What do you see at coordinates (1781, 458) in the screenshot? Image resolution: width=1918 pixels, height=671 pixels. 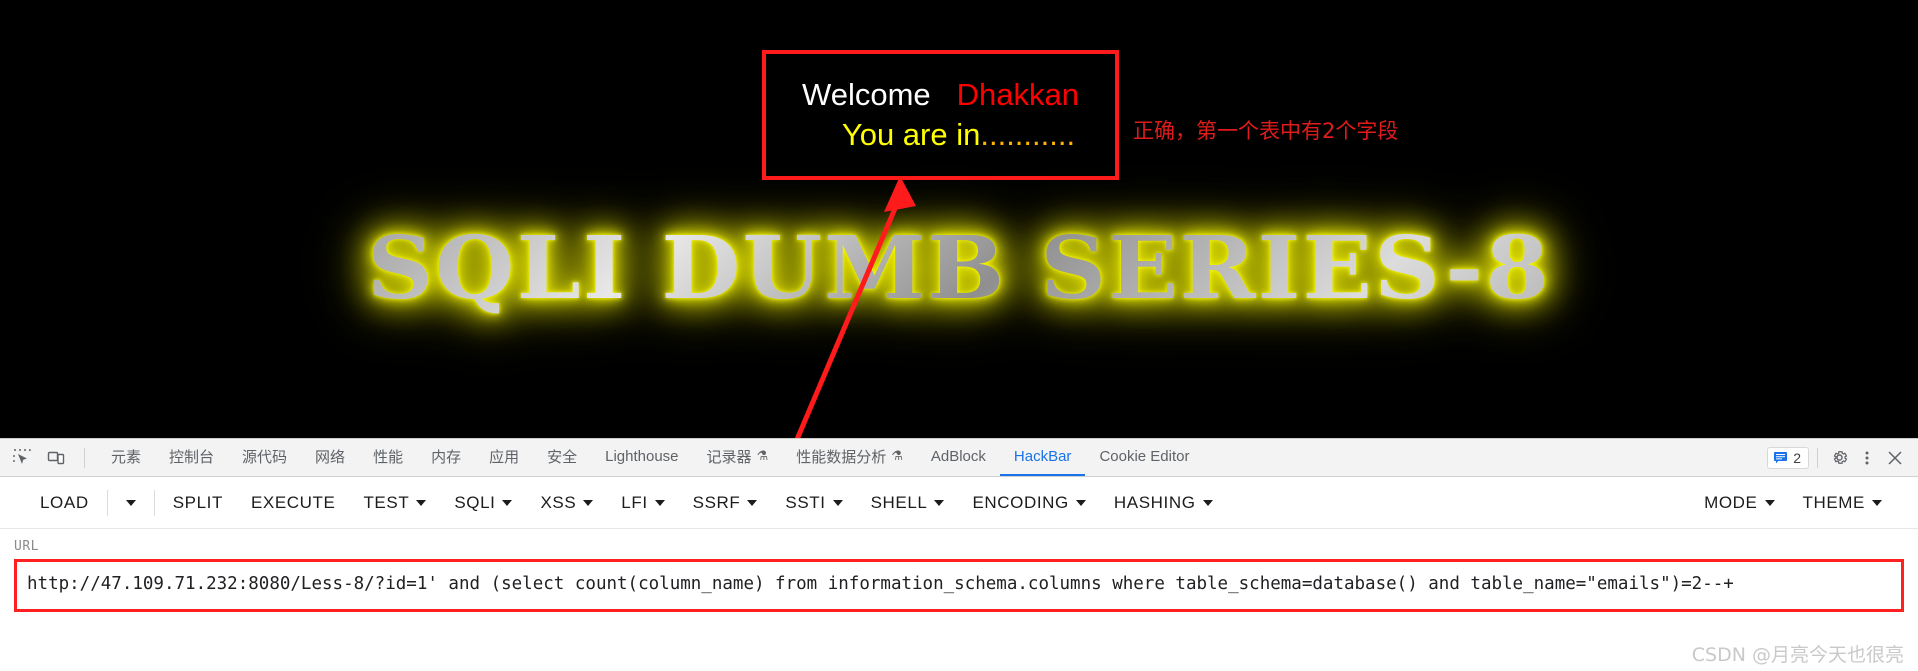 I see `message-icon` at bounding box center [1781, 458].